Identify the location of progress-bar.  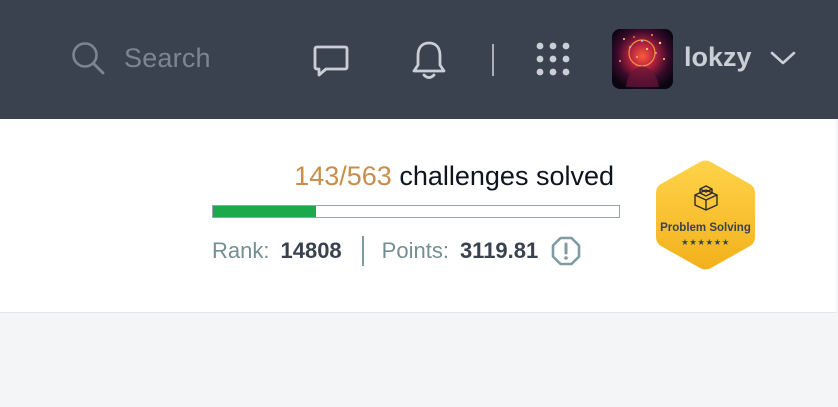
(416, 211).